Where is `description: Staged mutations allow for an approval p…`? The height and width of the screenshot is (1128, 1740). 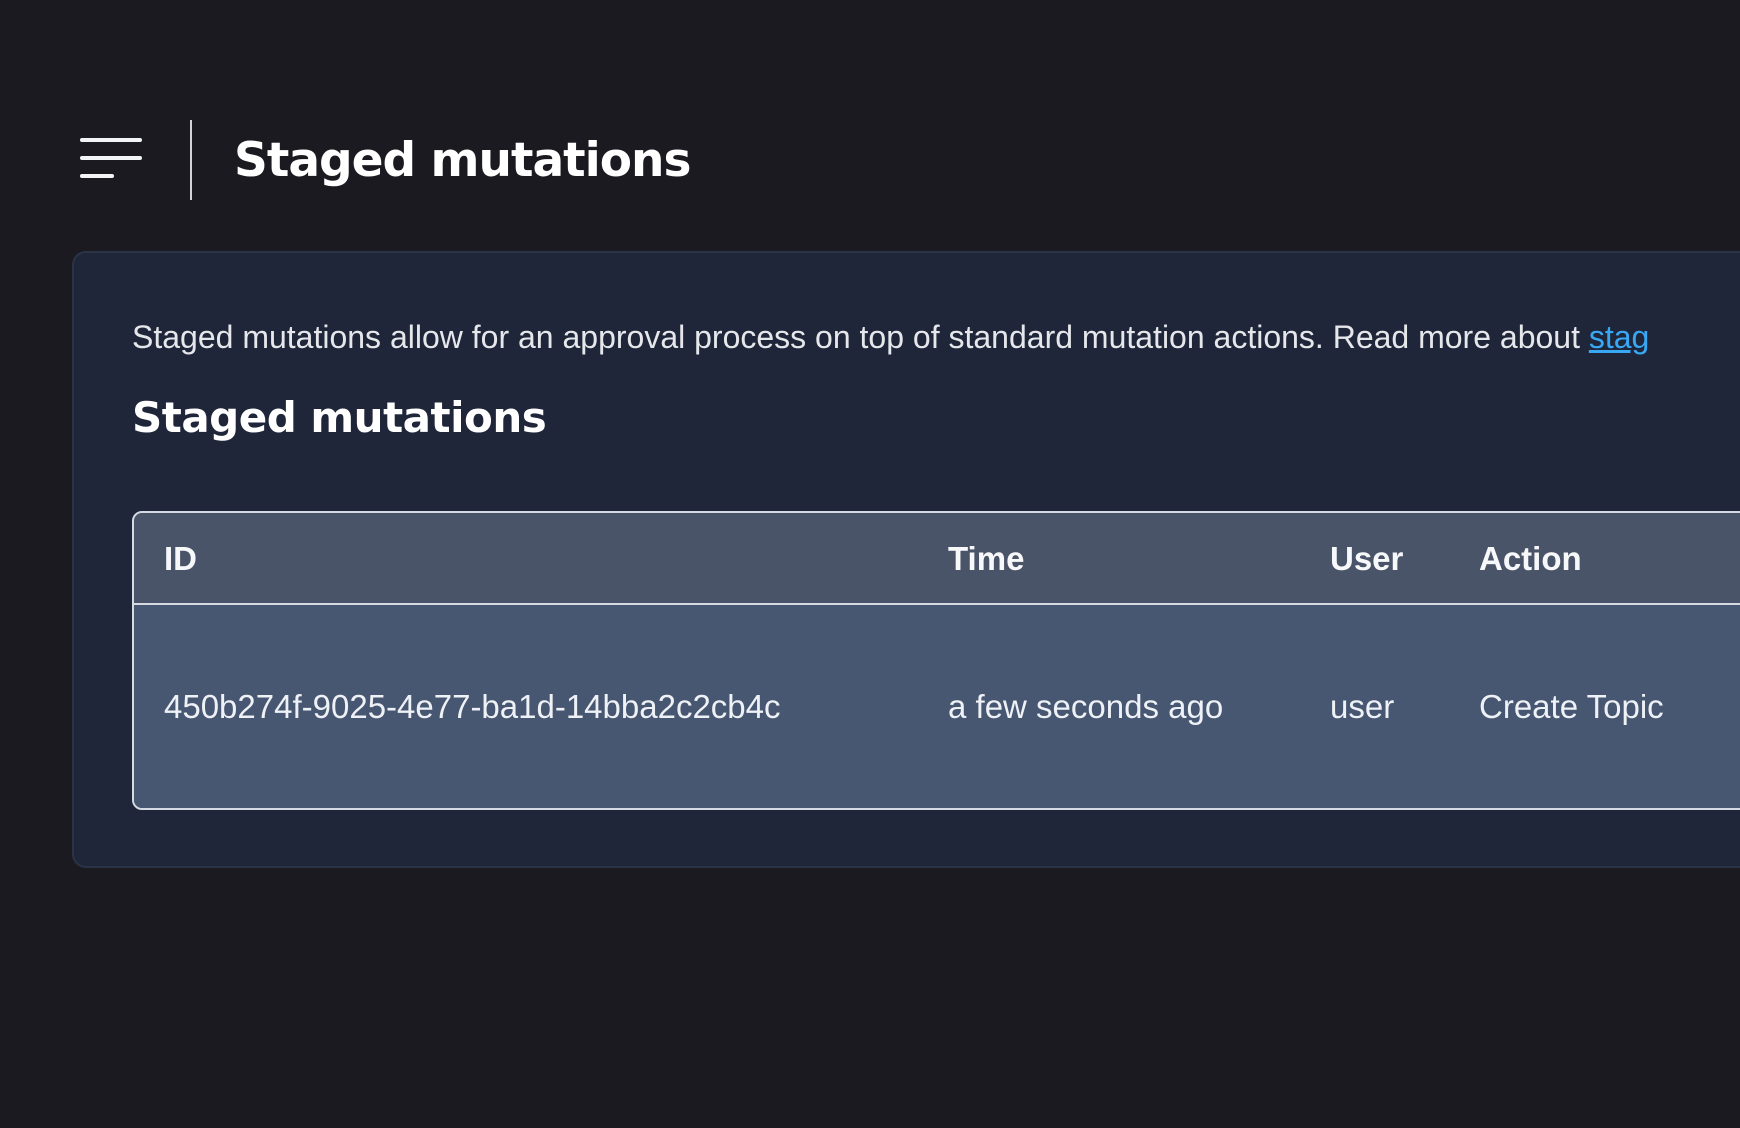 description: Staged mutations allow for an approval p… is located at coordinates (890, 337).